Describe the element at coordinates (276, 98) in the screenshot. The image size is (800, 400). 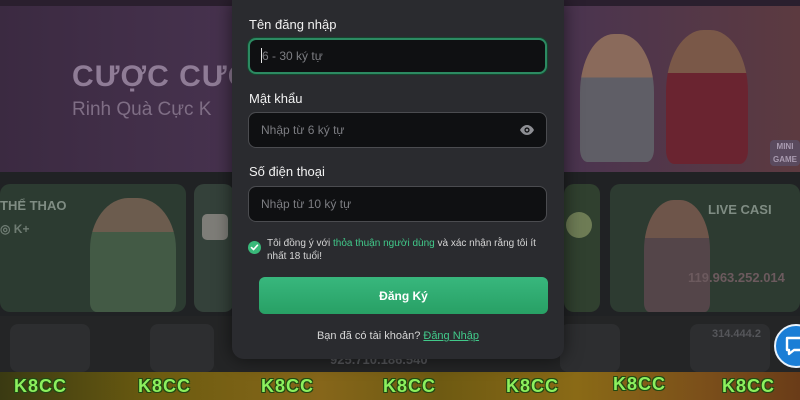
I see `password-label: Mật khẩu` at that location.